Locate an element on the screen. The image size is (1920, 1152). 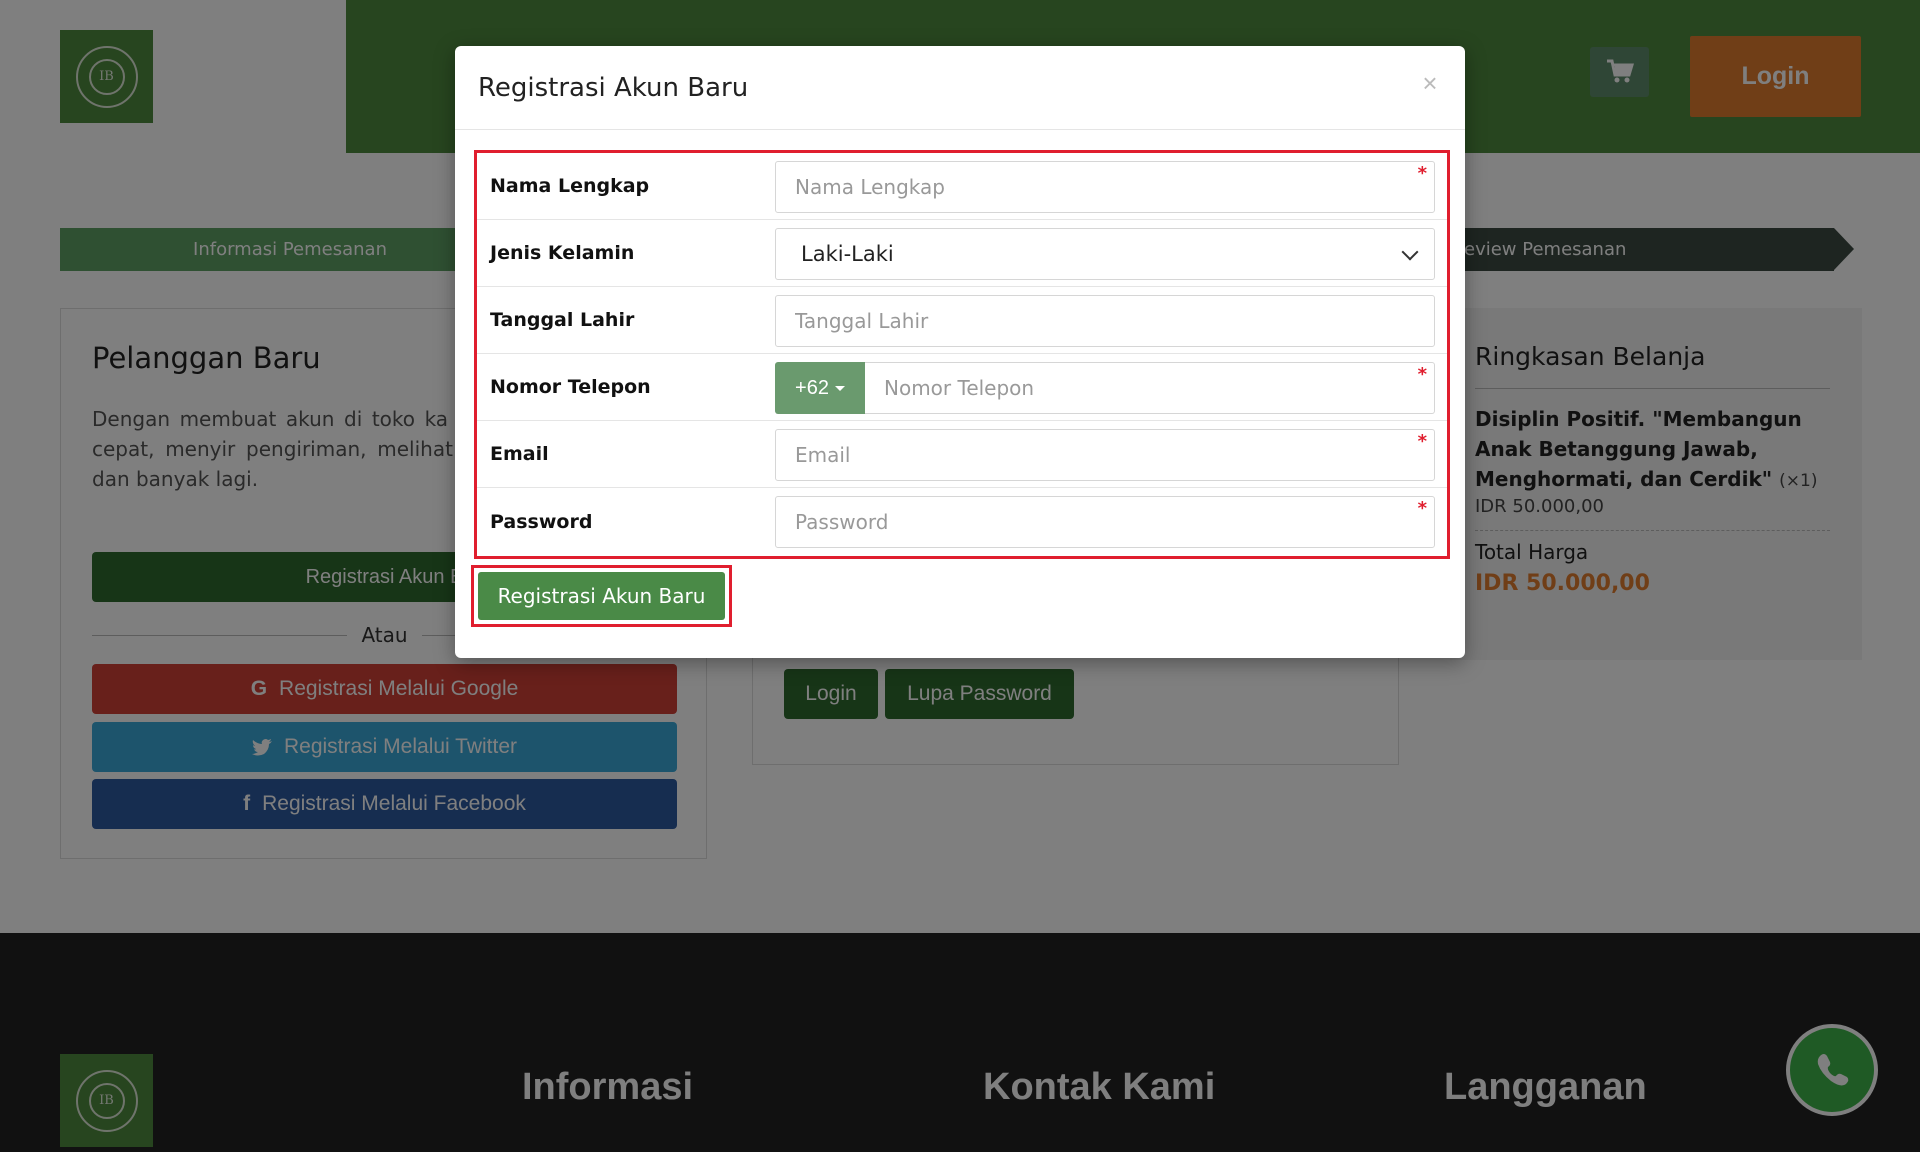
form-row-phone: Nomor Telepon +62 * is located at coordinates (962, 387).